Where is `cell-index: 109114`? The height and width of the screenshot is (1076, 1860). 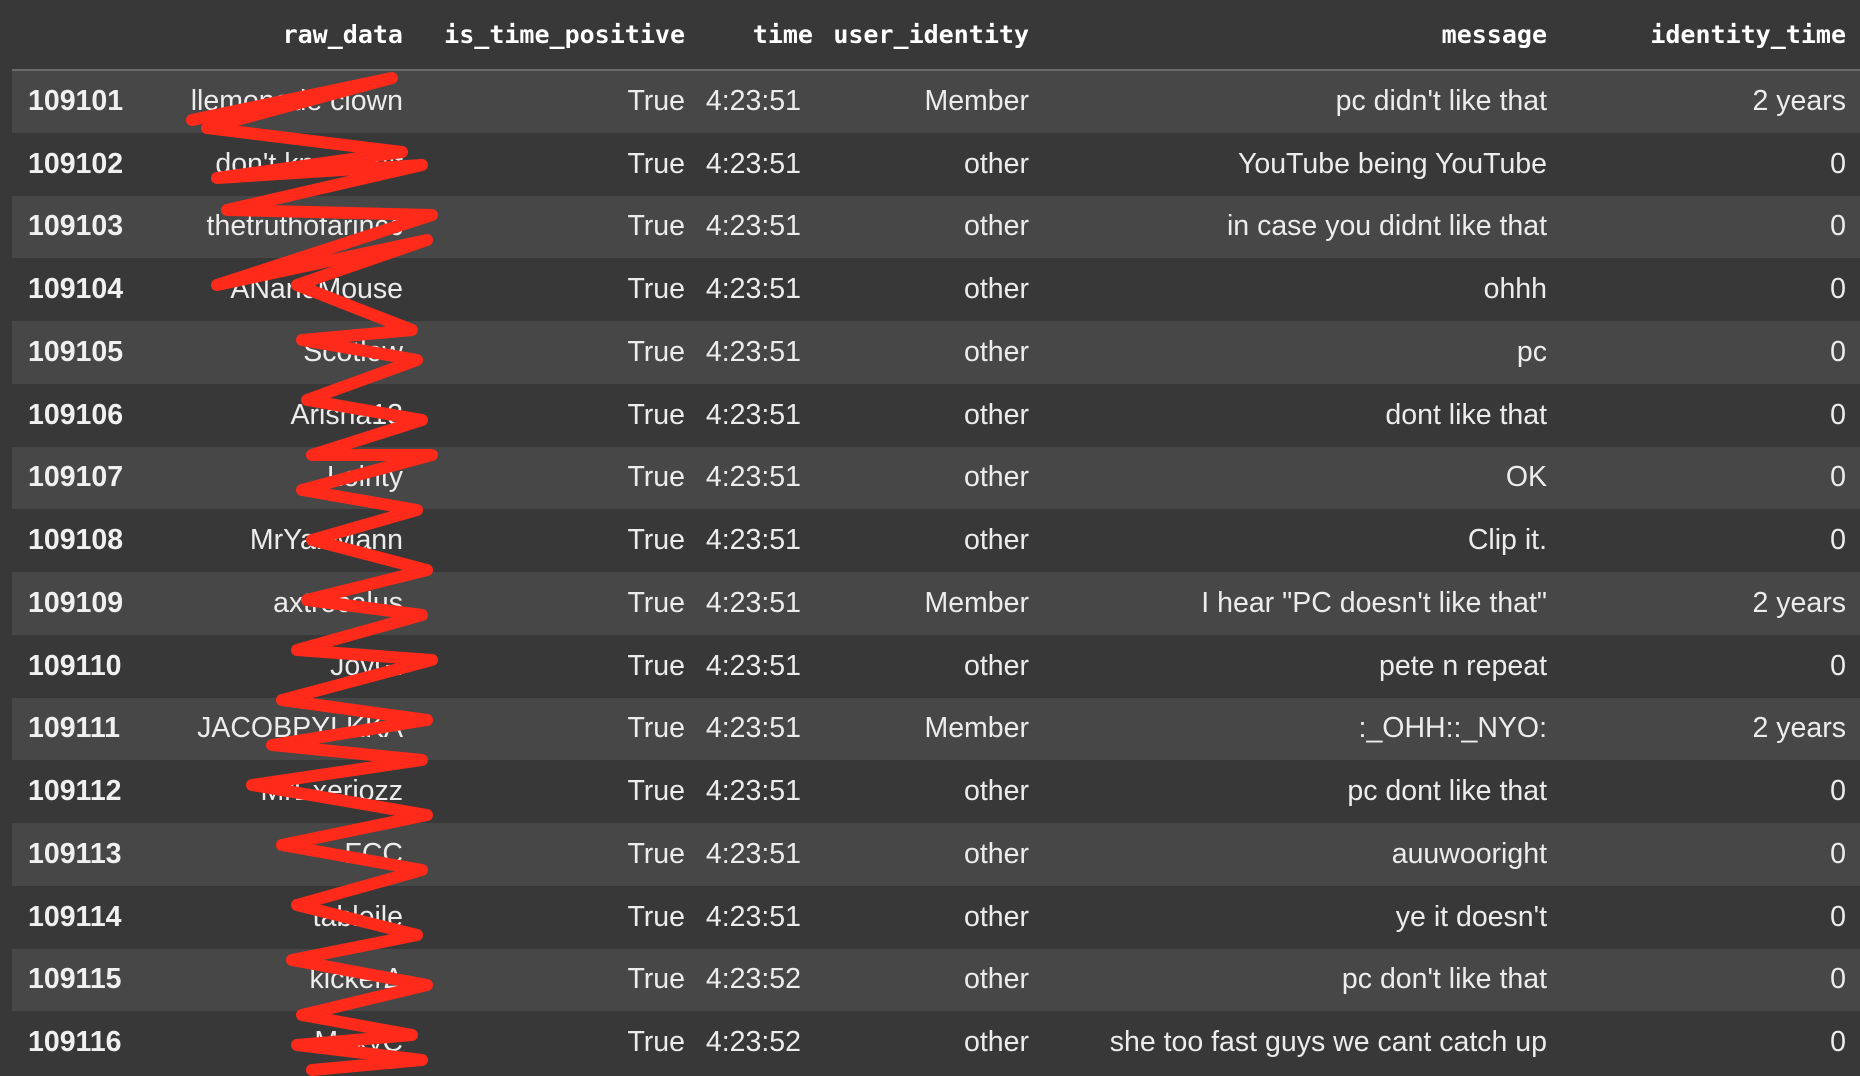 cell-index: 109114 is located at coordinates (82, 917).